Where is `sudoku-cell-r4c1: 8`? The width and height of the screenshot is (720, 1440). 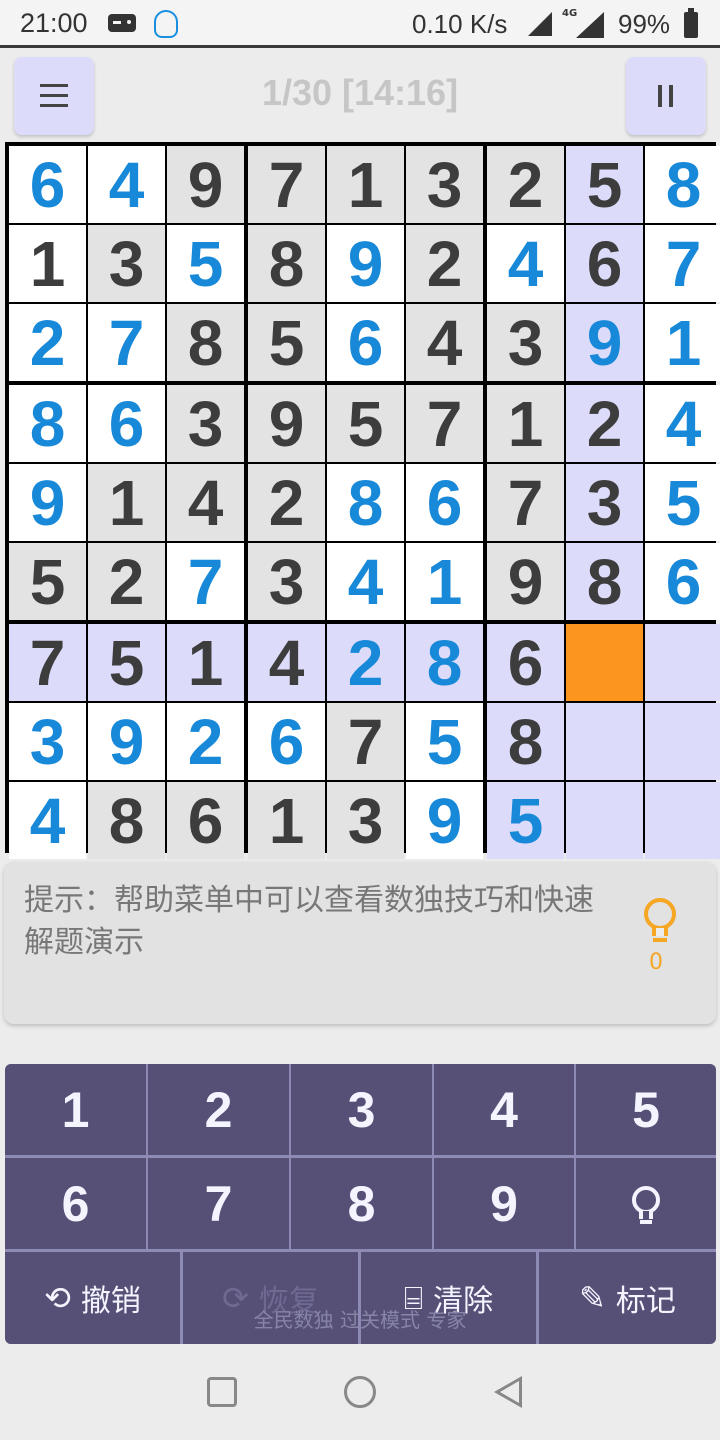
sudoku-cell-r4c1: 8 is located at coordinates (47, 423).